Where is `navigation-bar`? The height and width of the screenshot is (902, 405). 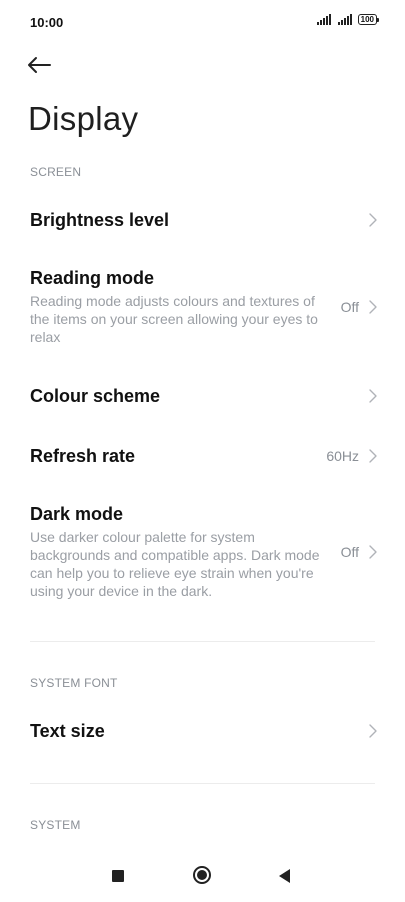 navigation-bar is located at coordinates (202, 877).